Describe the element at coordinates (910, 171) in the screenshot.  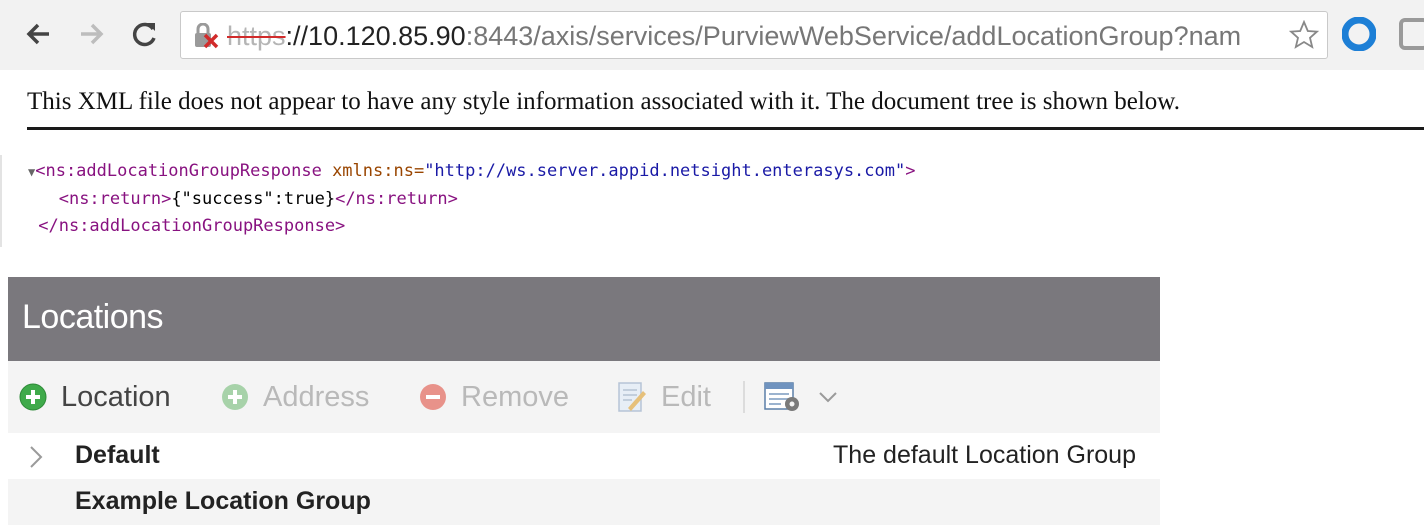
I see `xml-open-tag-end: >` at that location.